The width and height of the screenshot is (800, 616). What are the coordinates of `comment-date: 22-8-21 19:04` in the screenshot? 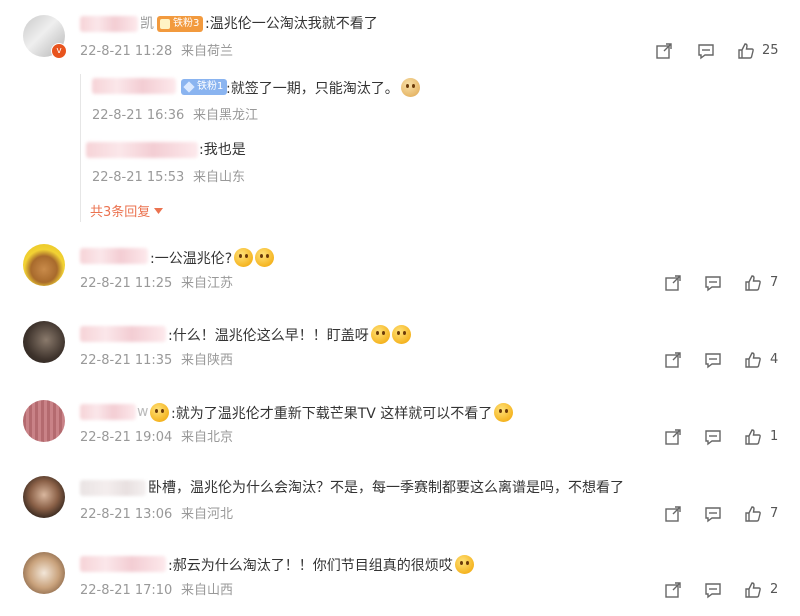 It's located at (126, 437).